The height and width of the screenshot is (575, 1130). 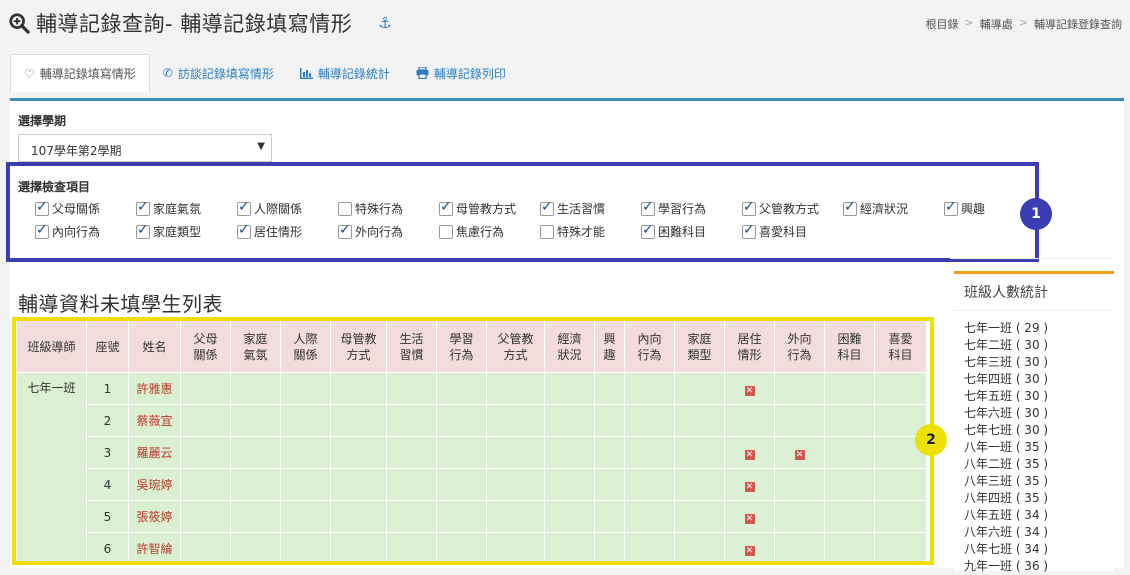 I want to click on tab-bar: ♡ 輔導記錄填寫情形 ✆ 訪談記錄填寫情形 輔導記錄統計 輔導記錄列印, so click(x=264, y=73).